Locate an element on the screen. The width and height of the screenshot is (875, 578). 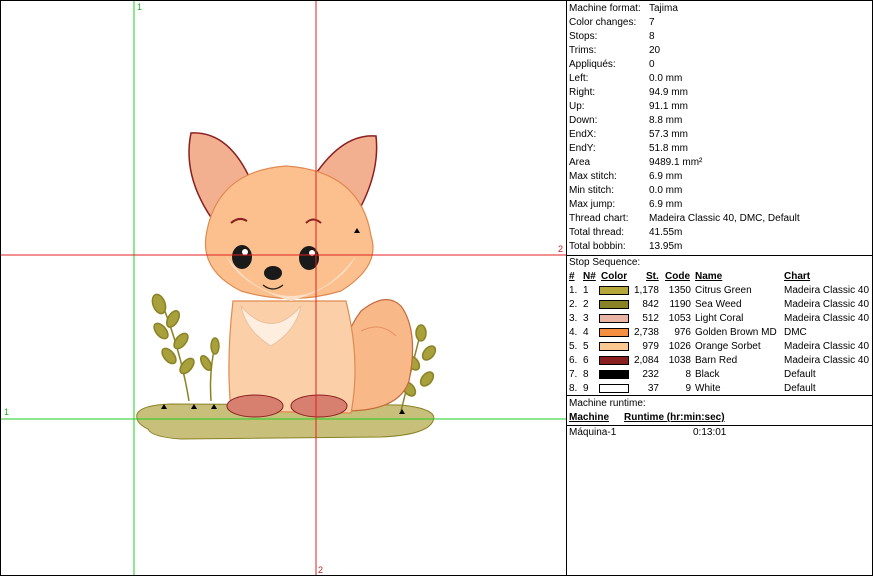
stop-num: 3. is located at coordinates (573, 318).